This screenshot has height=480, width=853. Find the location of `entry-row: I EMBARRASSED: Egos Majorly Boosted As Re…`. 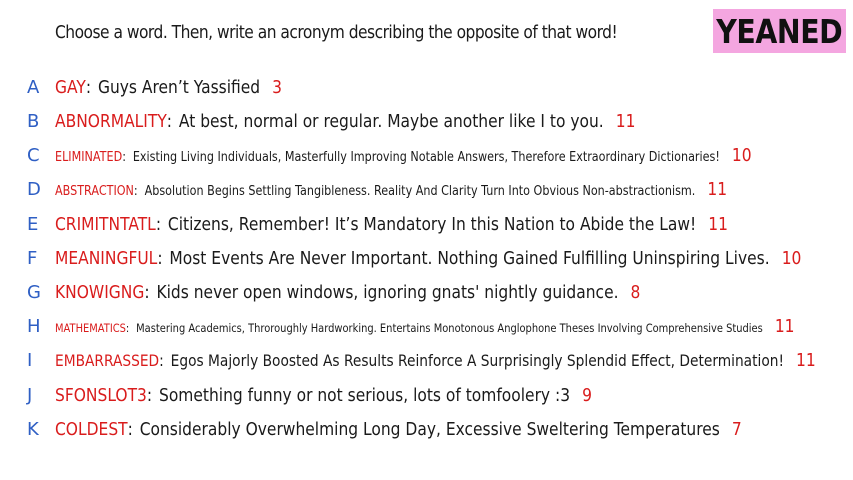

entry-row: I EMBARRASSED: Egos Majorly Boosted As Re… is located at coordinates (440, 360).